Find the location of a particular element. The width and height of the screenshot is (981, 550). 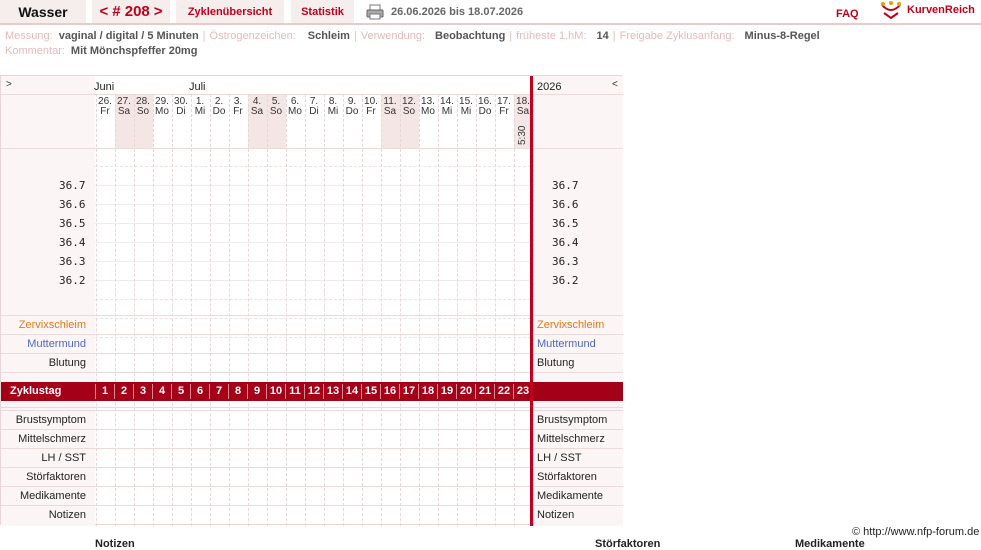

copyright: © http://www.nfp-forum.de is located at coordinates (915, 532).